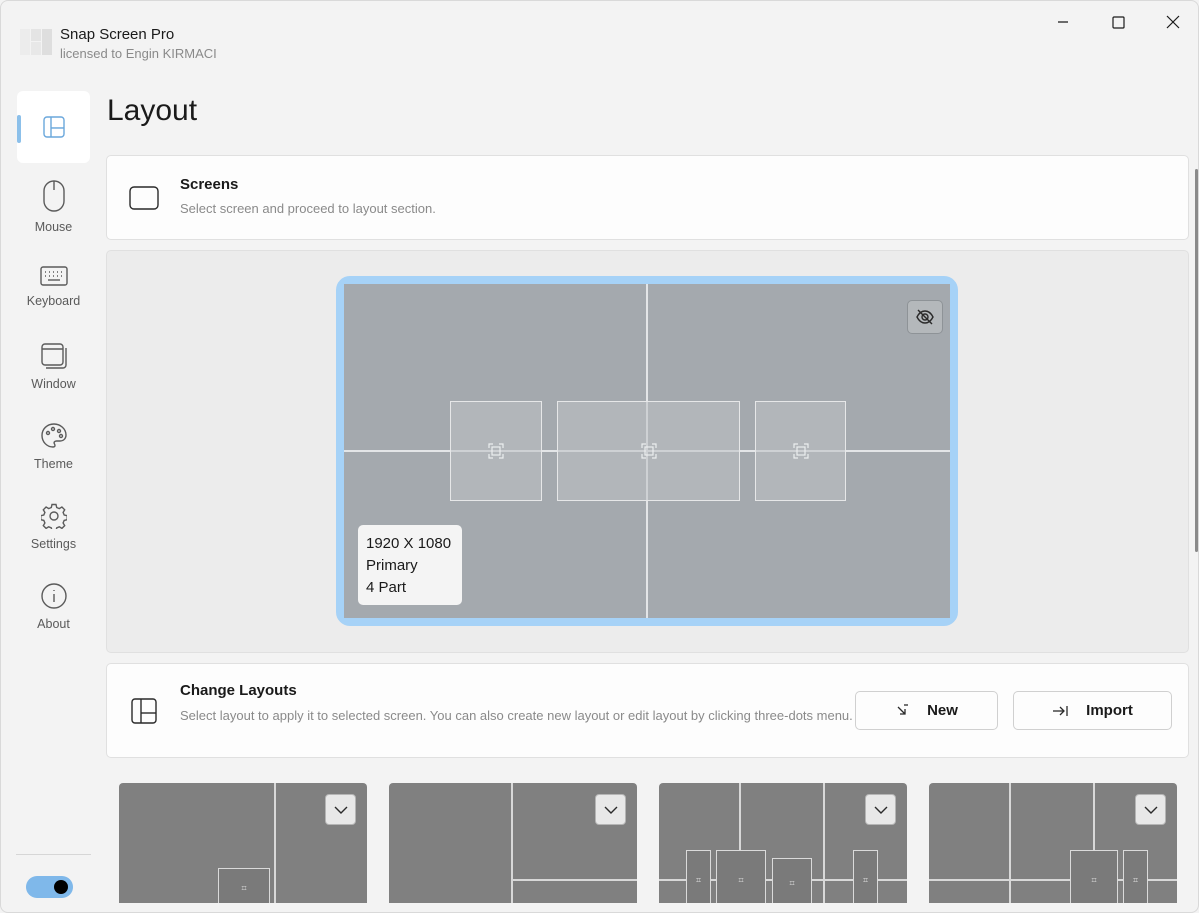  I want to click on maximize-icon, so click(1118, 22).